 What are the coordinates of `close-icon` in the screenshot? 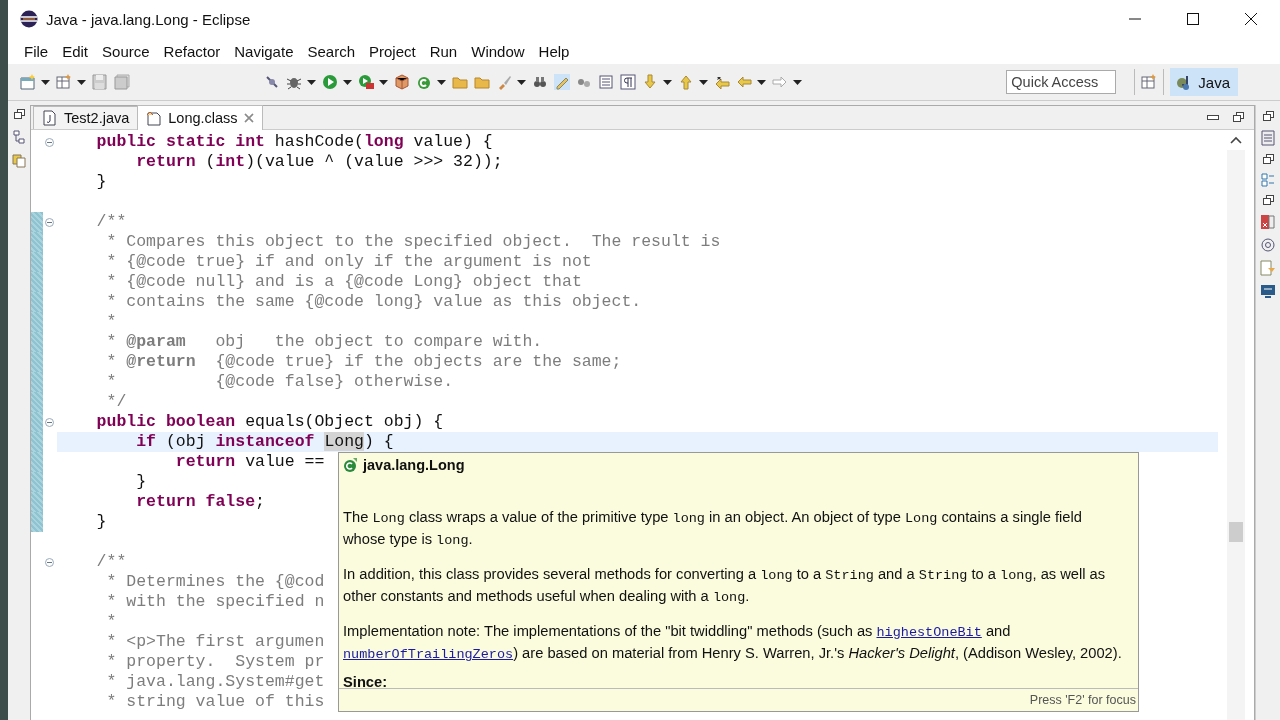 It's located at (1251, 19).